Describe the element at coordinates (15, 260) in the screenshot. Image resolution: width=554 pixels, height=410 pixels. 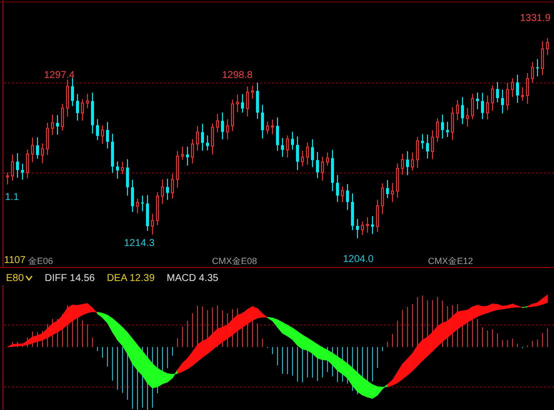
I see `scale-label: 1107` at that location.